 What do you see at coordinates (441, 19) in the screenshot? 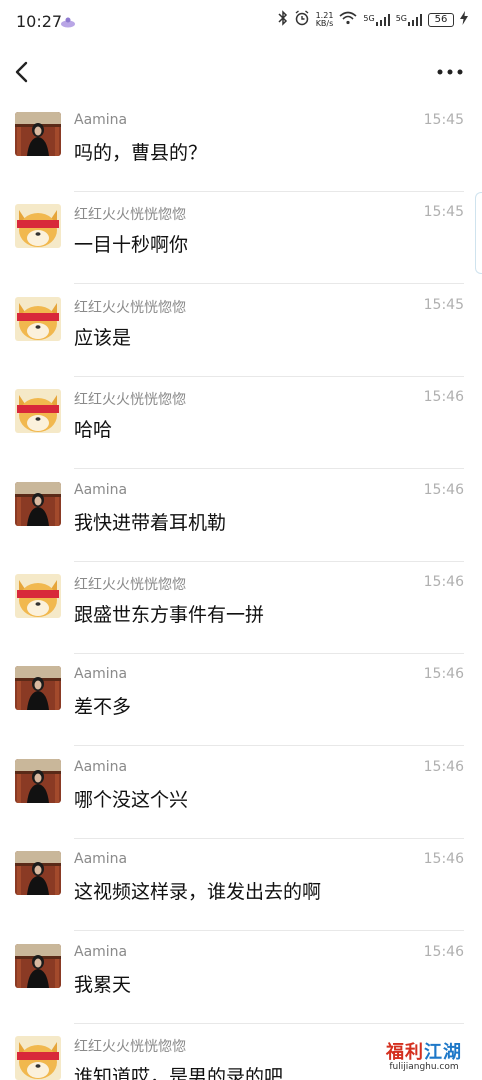
I see `battery-indicator: 56` at bounding box center [441, 19].